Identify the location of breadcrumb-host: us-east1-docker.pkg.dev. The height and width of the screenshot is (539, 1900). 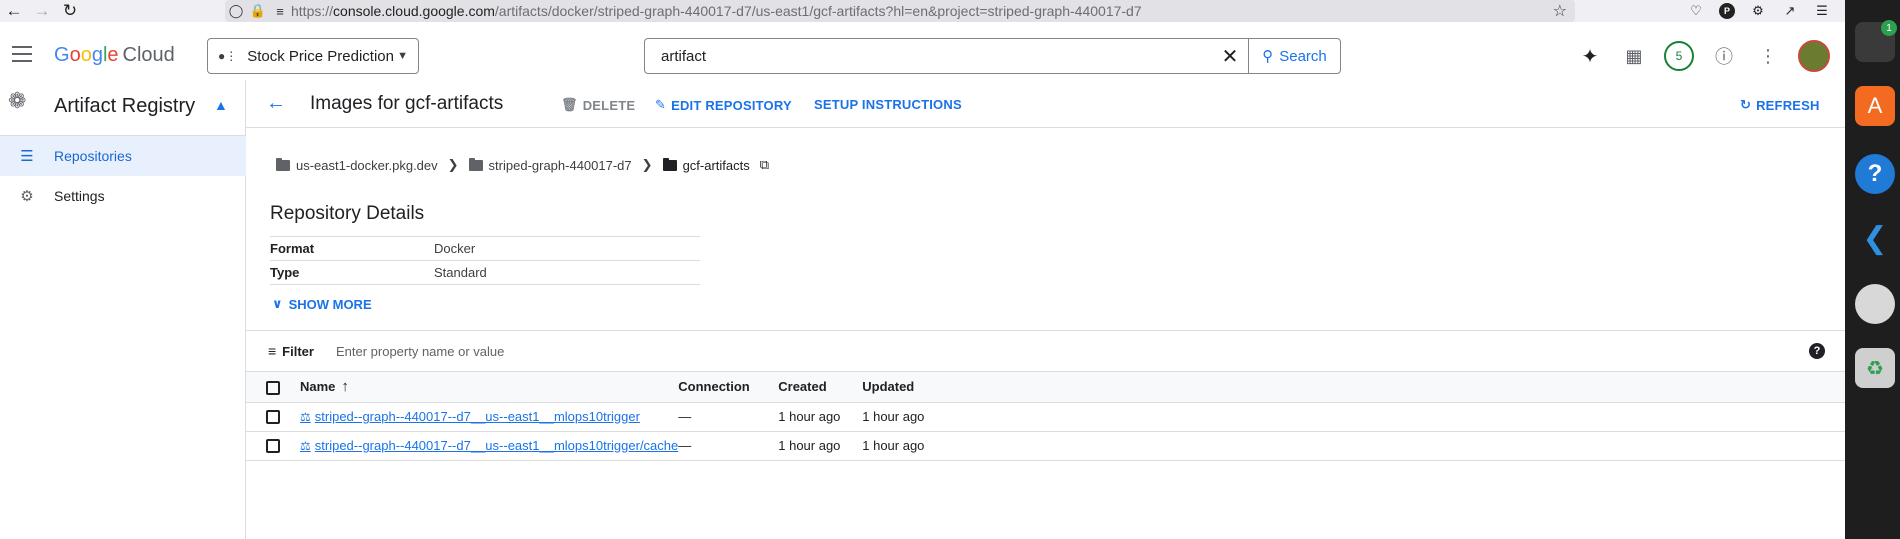
(357, 165).